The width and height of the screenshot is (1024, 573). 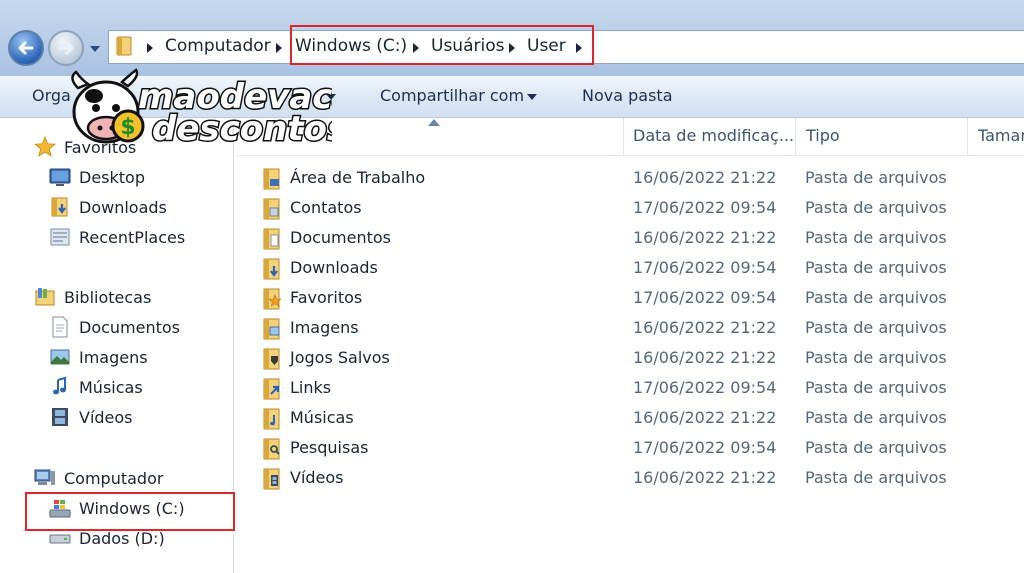 I want to click on sidebar-item-dados-d: Dados (D:), so click(x=107, y=538).